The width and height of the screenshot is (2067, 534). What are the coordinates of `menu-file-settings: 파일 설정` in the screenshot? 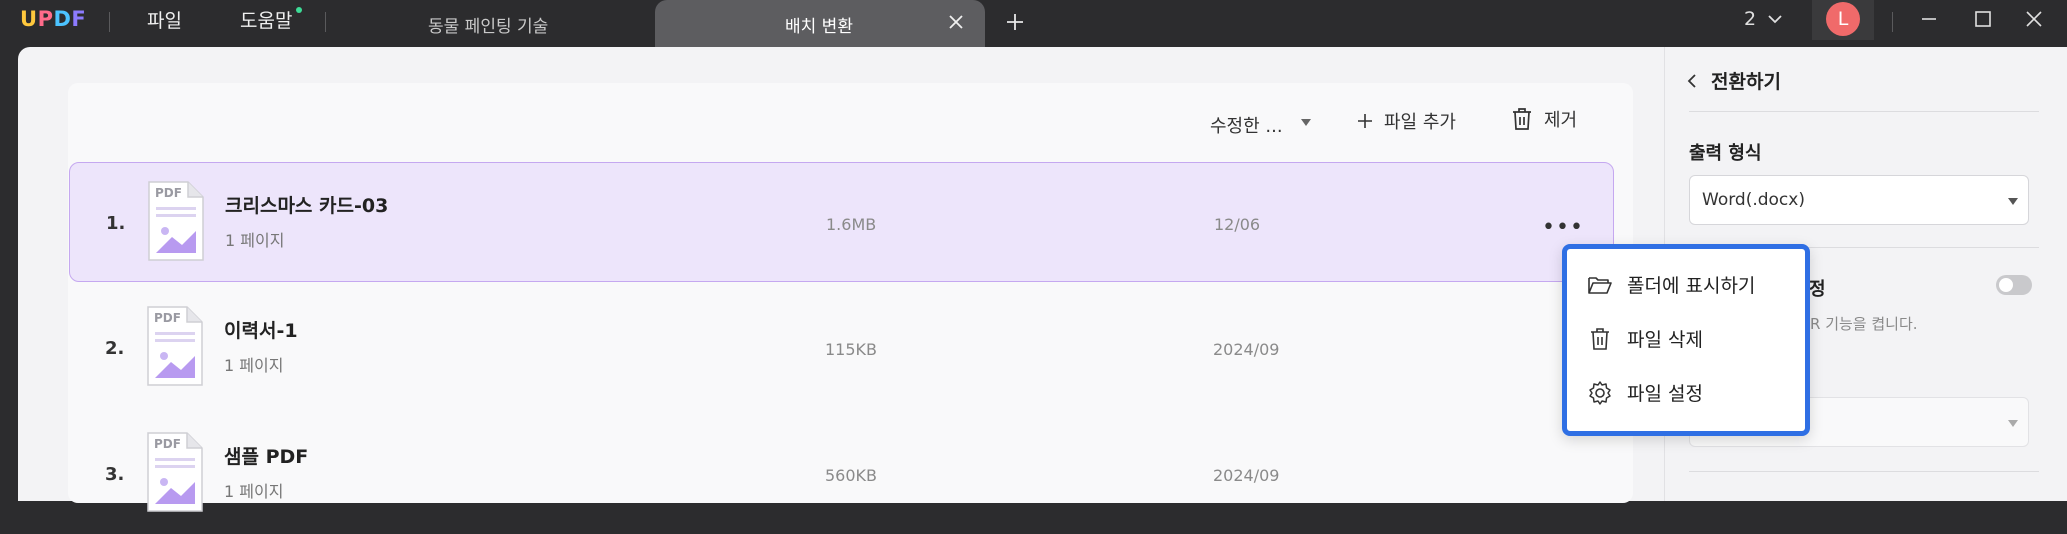 It's located at (1645, 392).